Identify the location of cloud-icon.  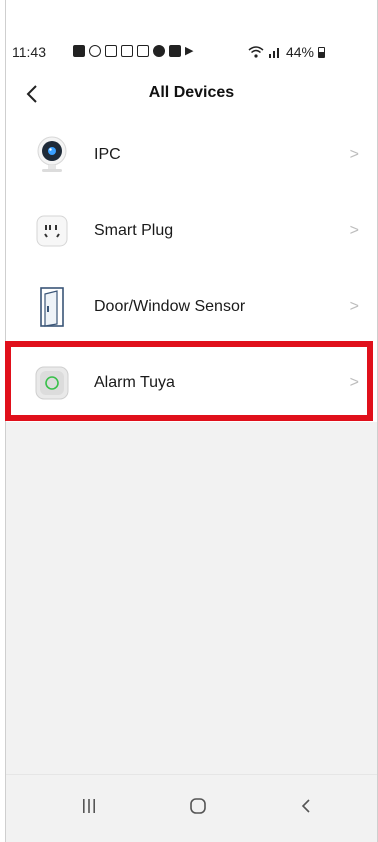
(159, 50).